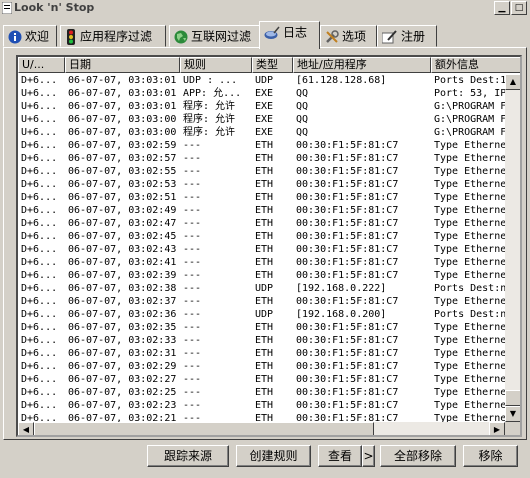 This screenshot has height=478, width=530. I want to click on tab-application-filter: 应用程序过滤, so click(113, 36).